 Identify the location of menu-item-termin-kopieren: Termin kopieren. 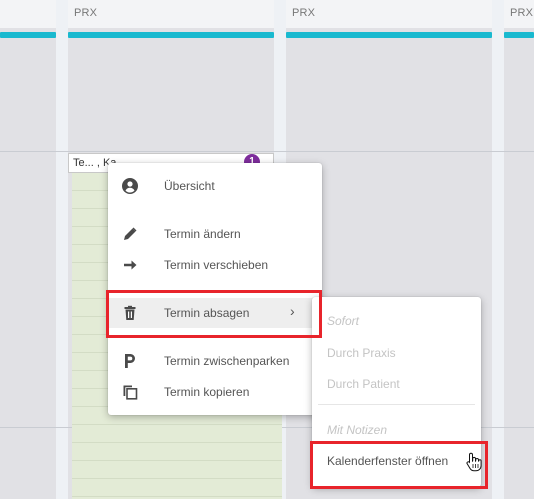
(215, 392).